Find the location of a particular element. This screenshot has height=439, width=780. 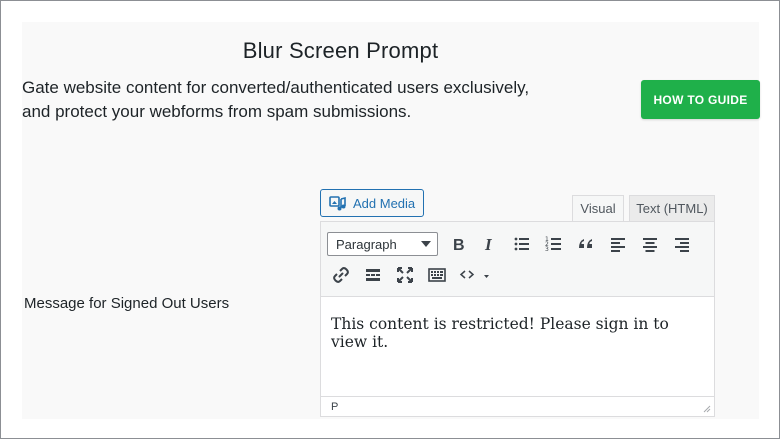

bold-icon: B is located at coordinates (458, 244).